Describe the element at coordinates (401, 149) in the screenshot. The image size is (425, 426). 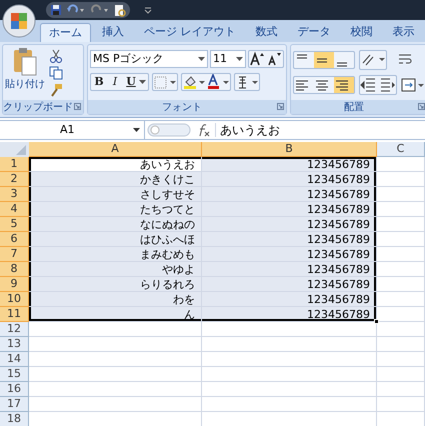
I see `column-header: C` at that location.